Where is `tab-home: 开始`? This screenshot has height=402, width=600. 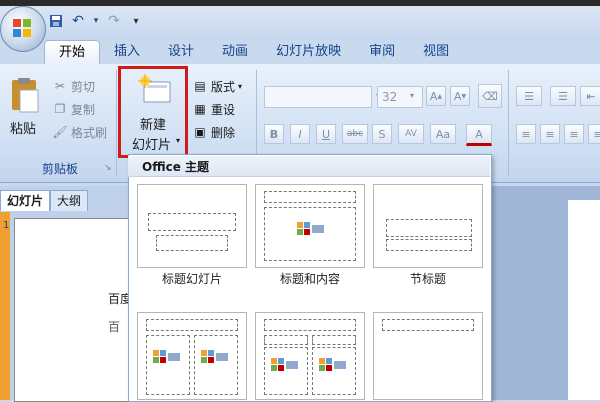
tab-home: 开始 is located at coordinates (72, 52).